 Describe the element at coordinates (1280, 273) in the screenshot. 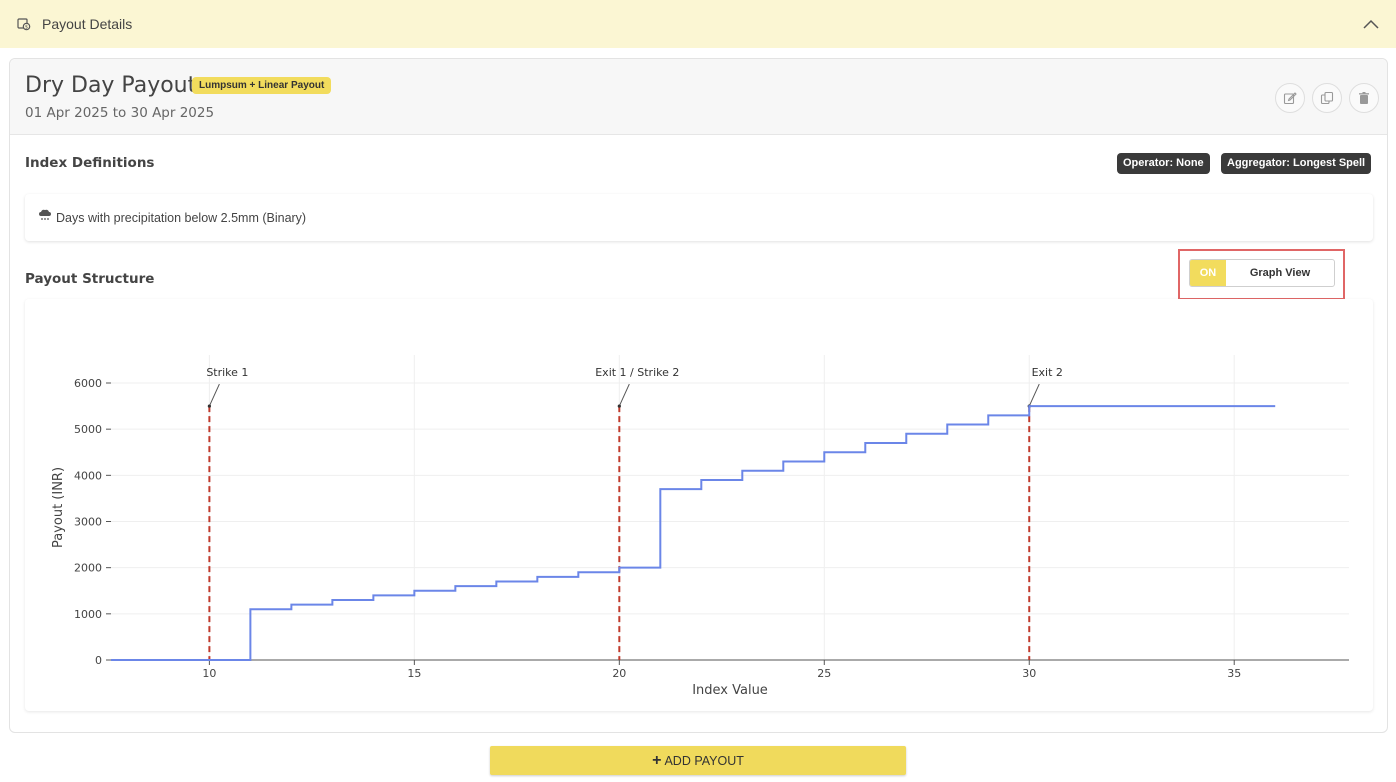

I see `toggle-label: Graph View` at that location.